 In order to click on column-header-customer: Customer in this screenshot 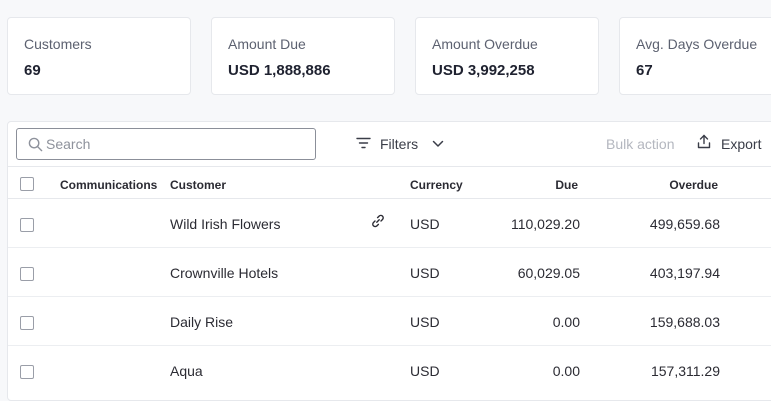, I will do `click(198, 185)`.